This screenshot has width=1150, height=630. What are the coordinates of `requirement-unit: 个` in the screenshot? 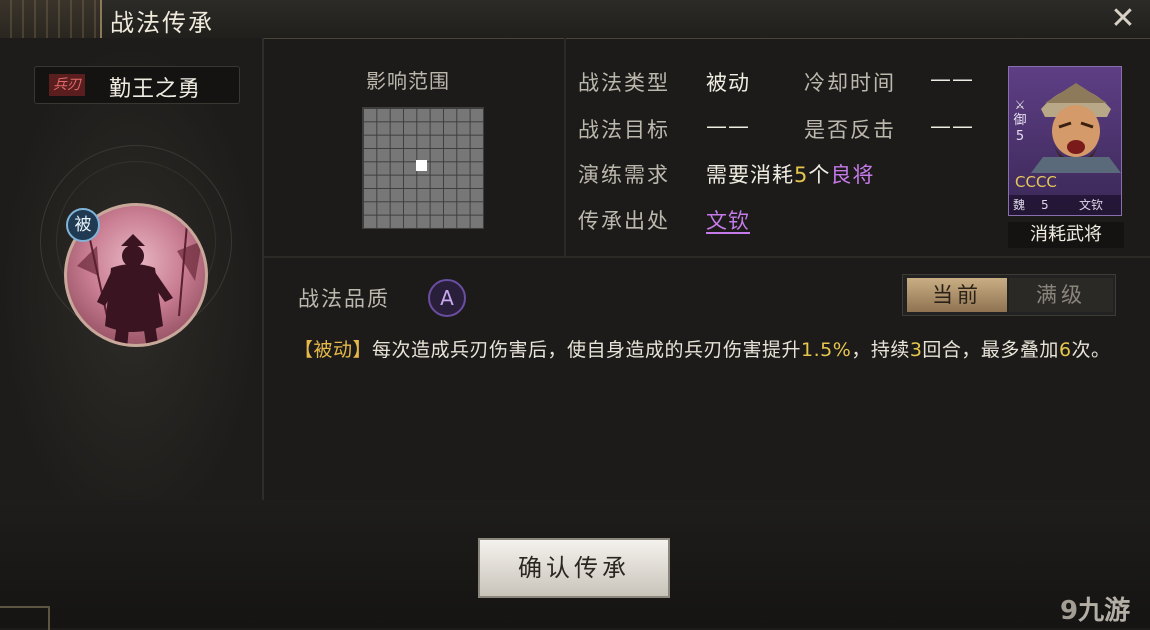 It's located at (819, 175).